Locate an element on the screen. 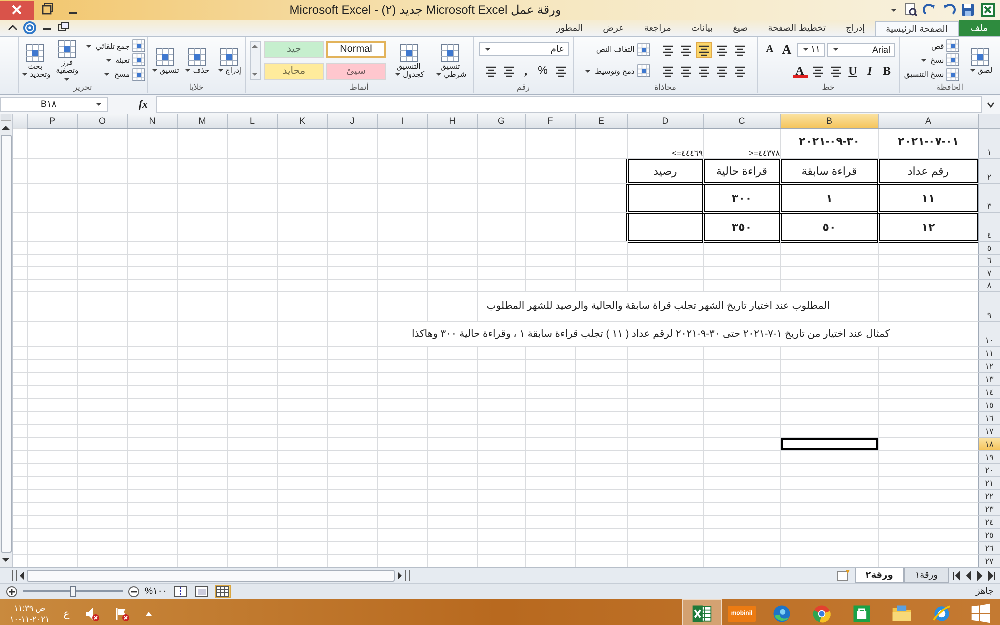 Image resolution: width=1000 pixels, height=625 pixels. note-text: المطلوب عند اختيار تاريخ الشهر تجلب قراة سابقة والحالية والرصيد للشهر المطلوب is located at coordinates (658, 306).